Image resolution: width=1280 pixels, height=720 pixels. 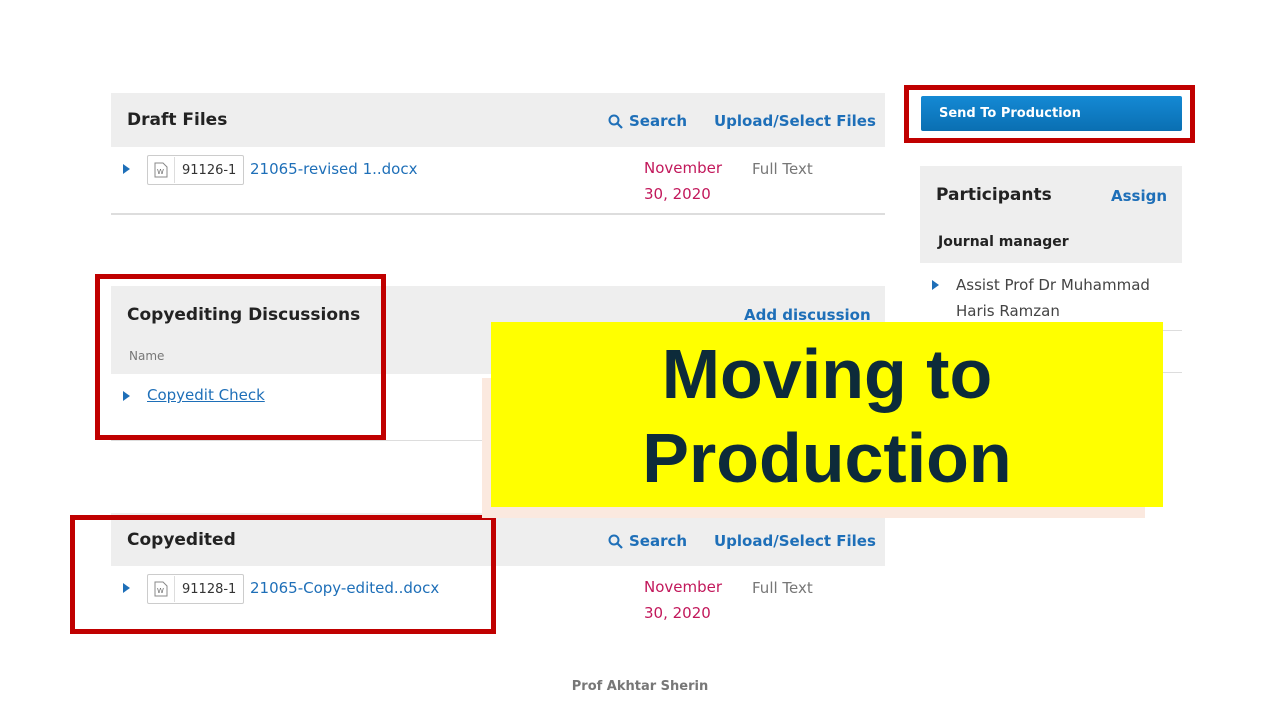 I want to click on copyedited-search-label: Search, so click(x=658, y=541).